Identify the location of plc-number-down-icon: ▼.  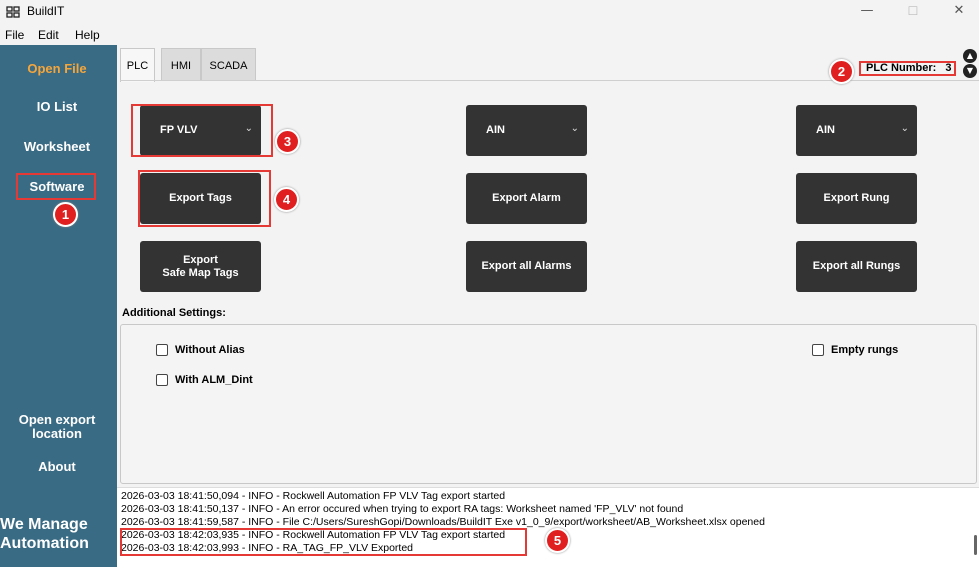
(970, 71).